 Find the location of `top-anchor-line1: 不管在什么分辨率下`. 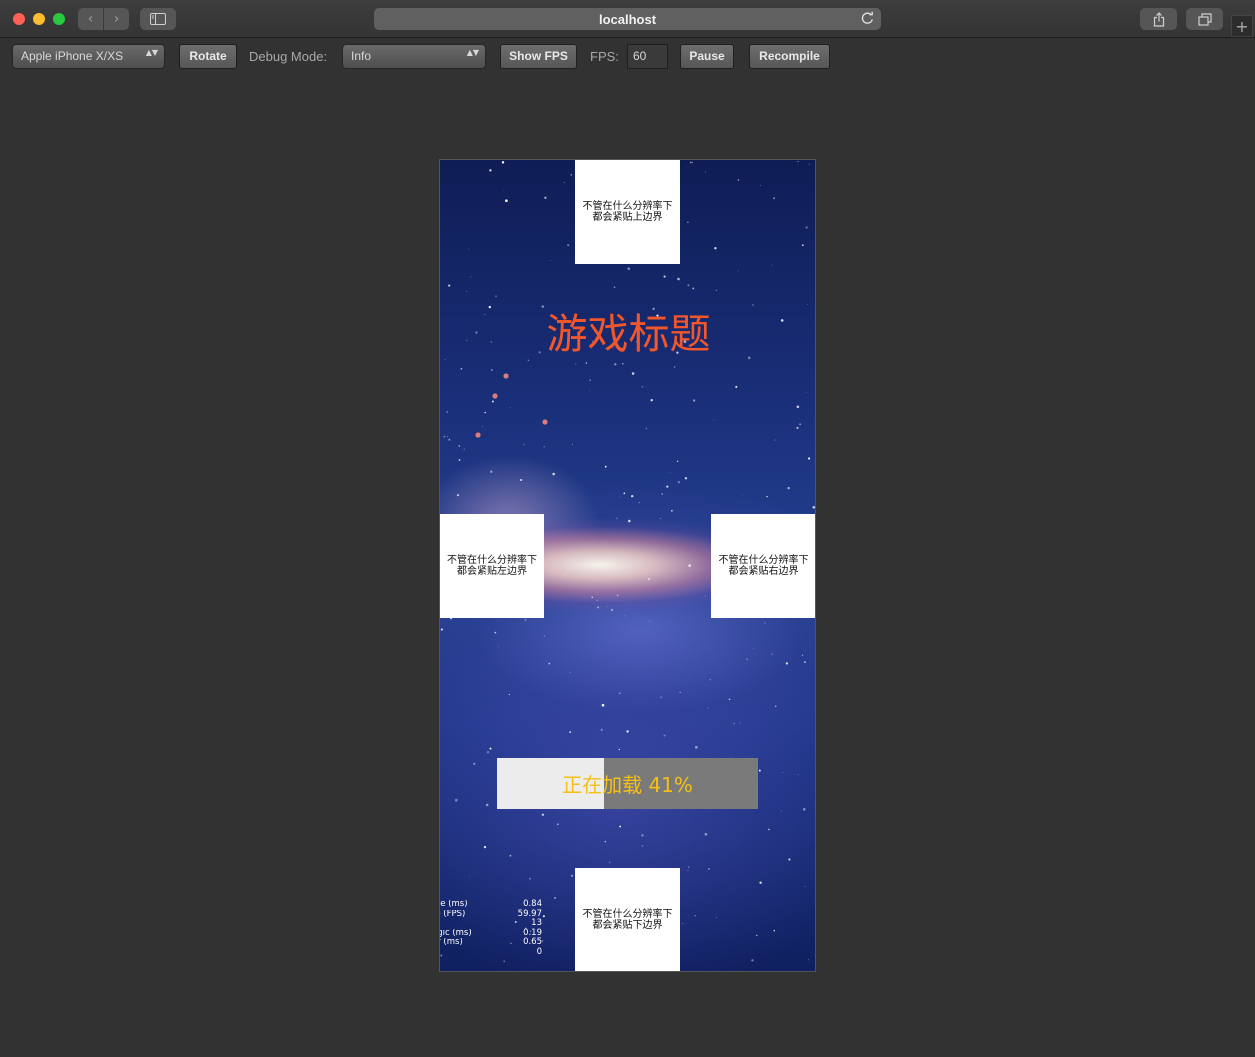

top-anchor-line1: 不管在什么分辨率下 is located at coordinates (627, 206).